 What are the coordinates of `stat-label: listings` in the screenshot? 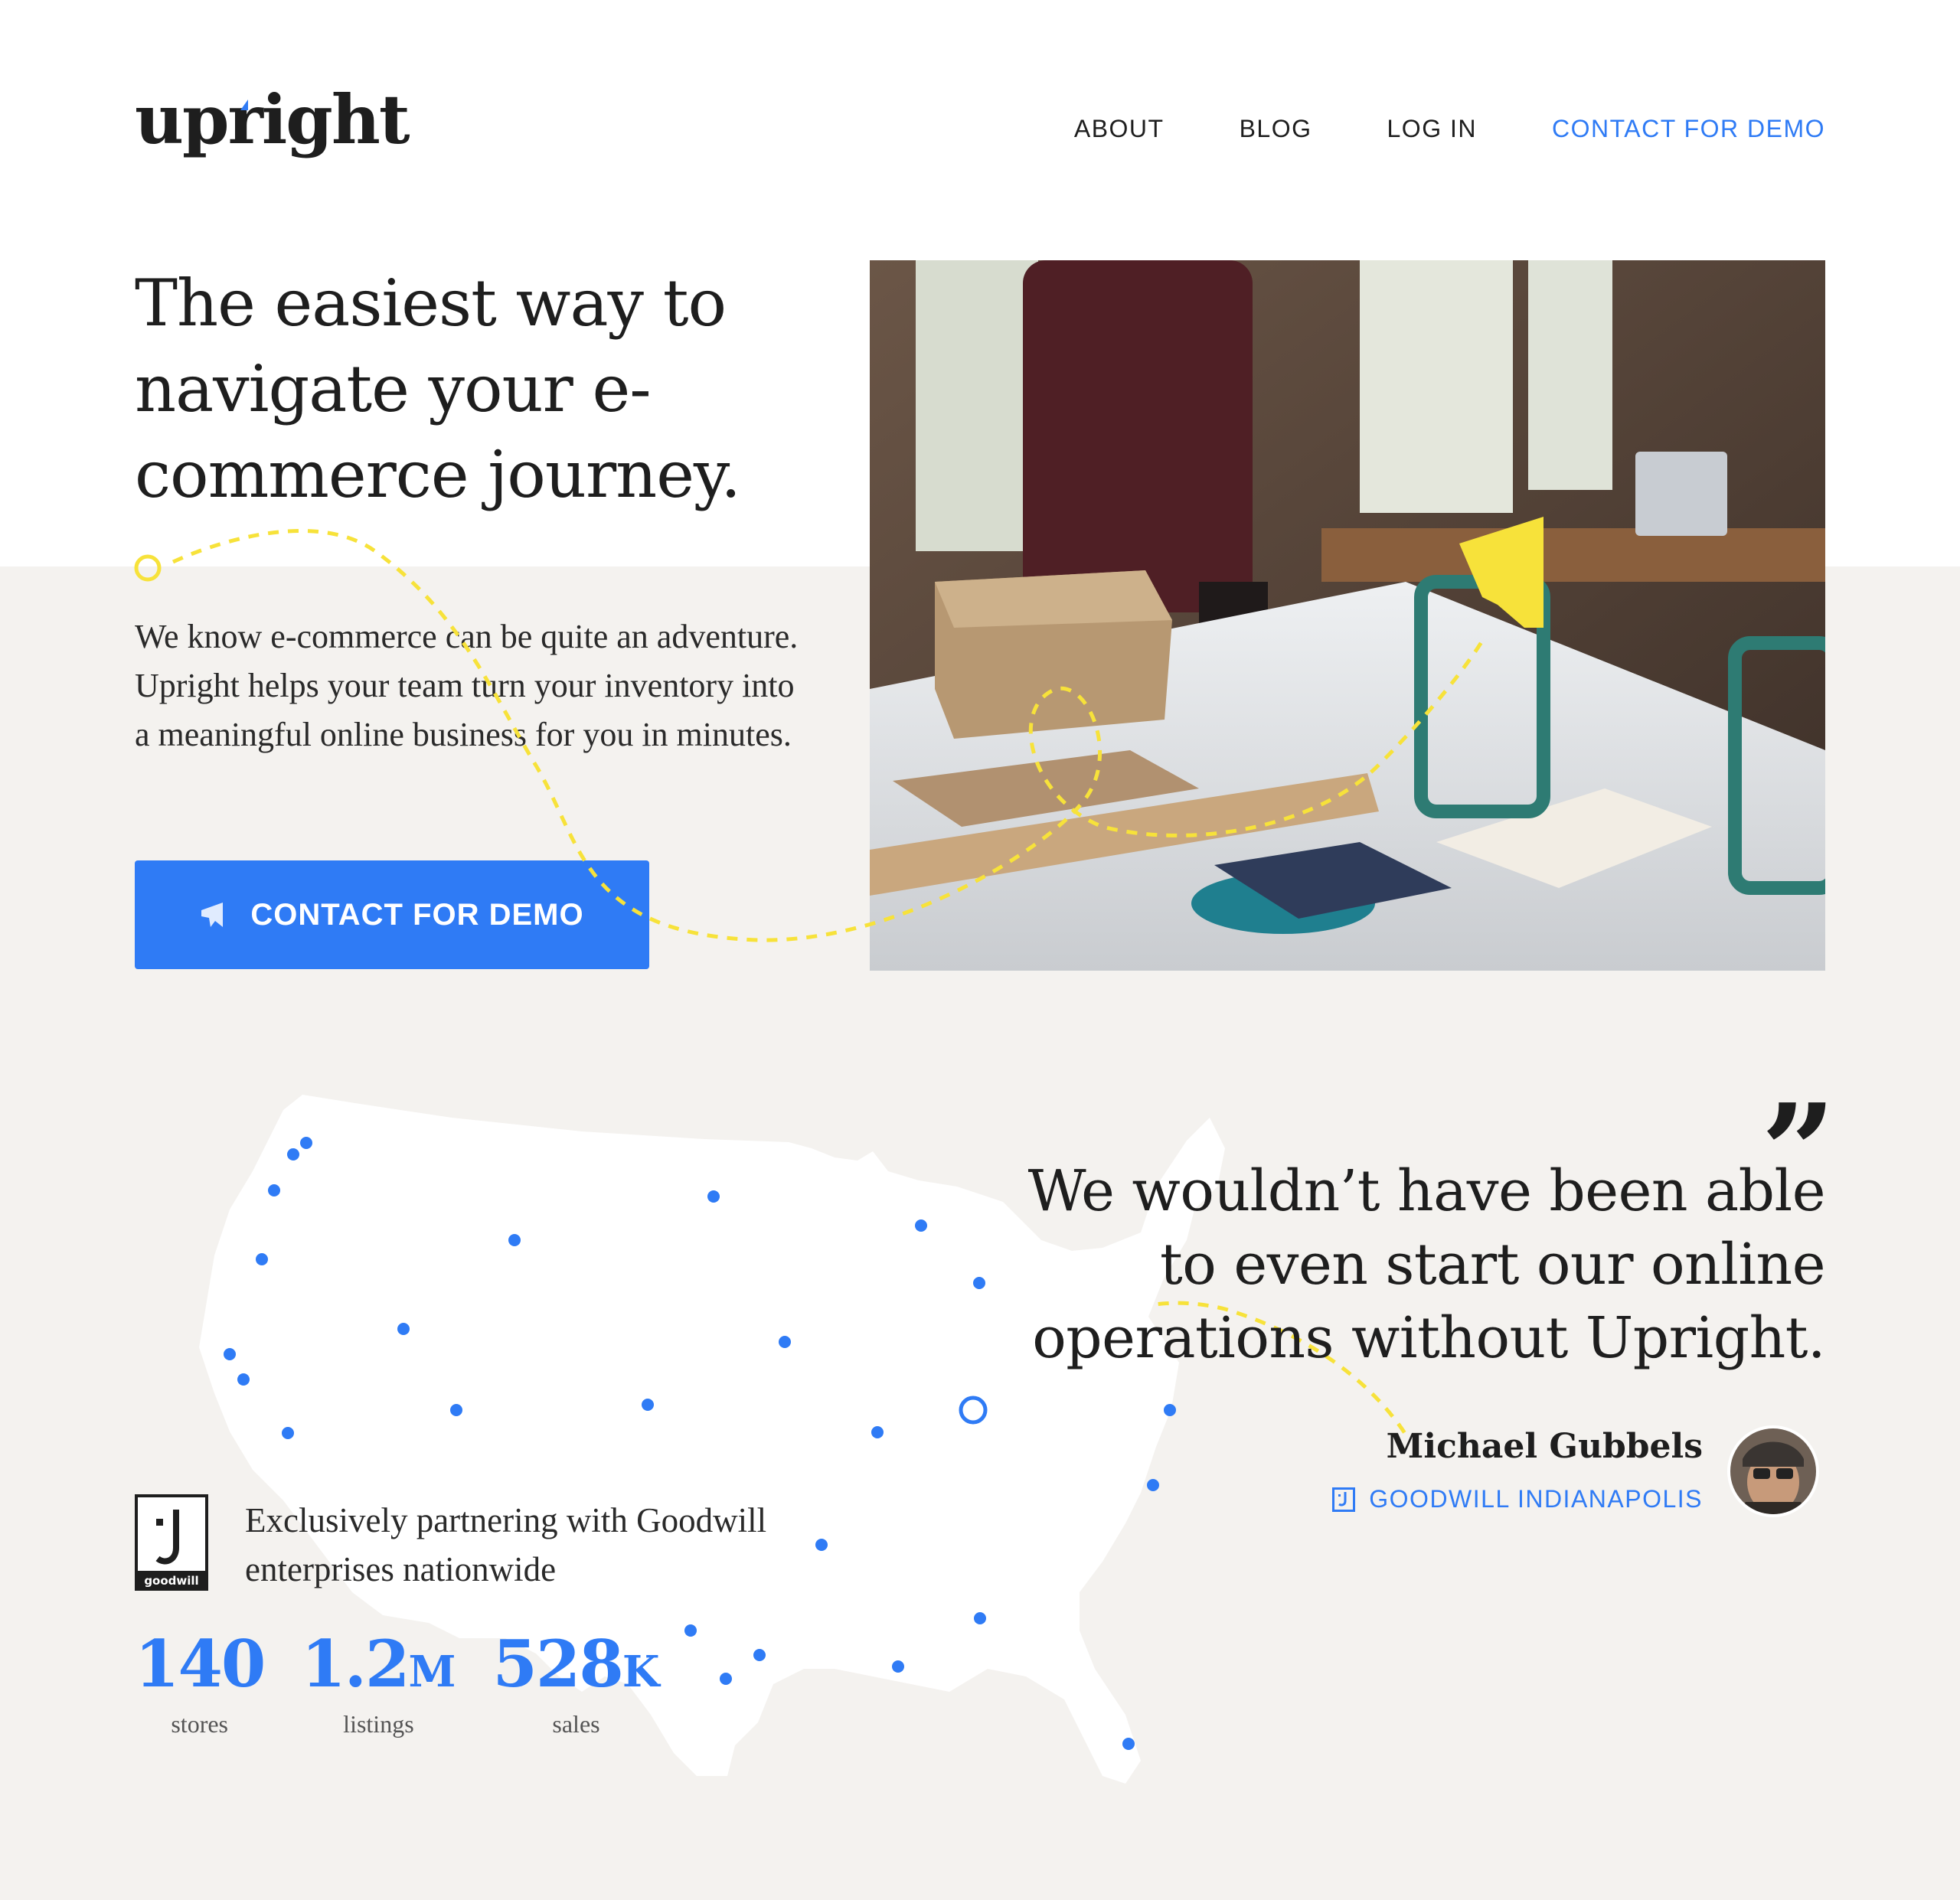 It's located at (378, 1724).